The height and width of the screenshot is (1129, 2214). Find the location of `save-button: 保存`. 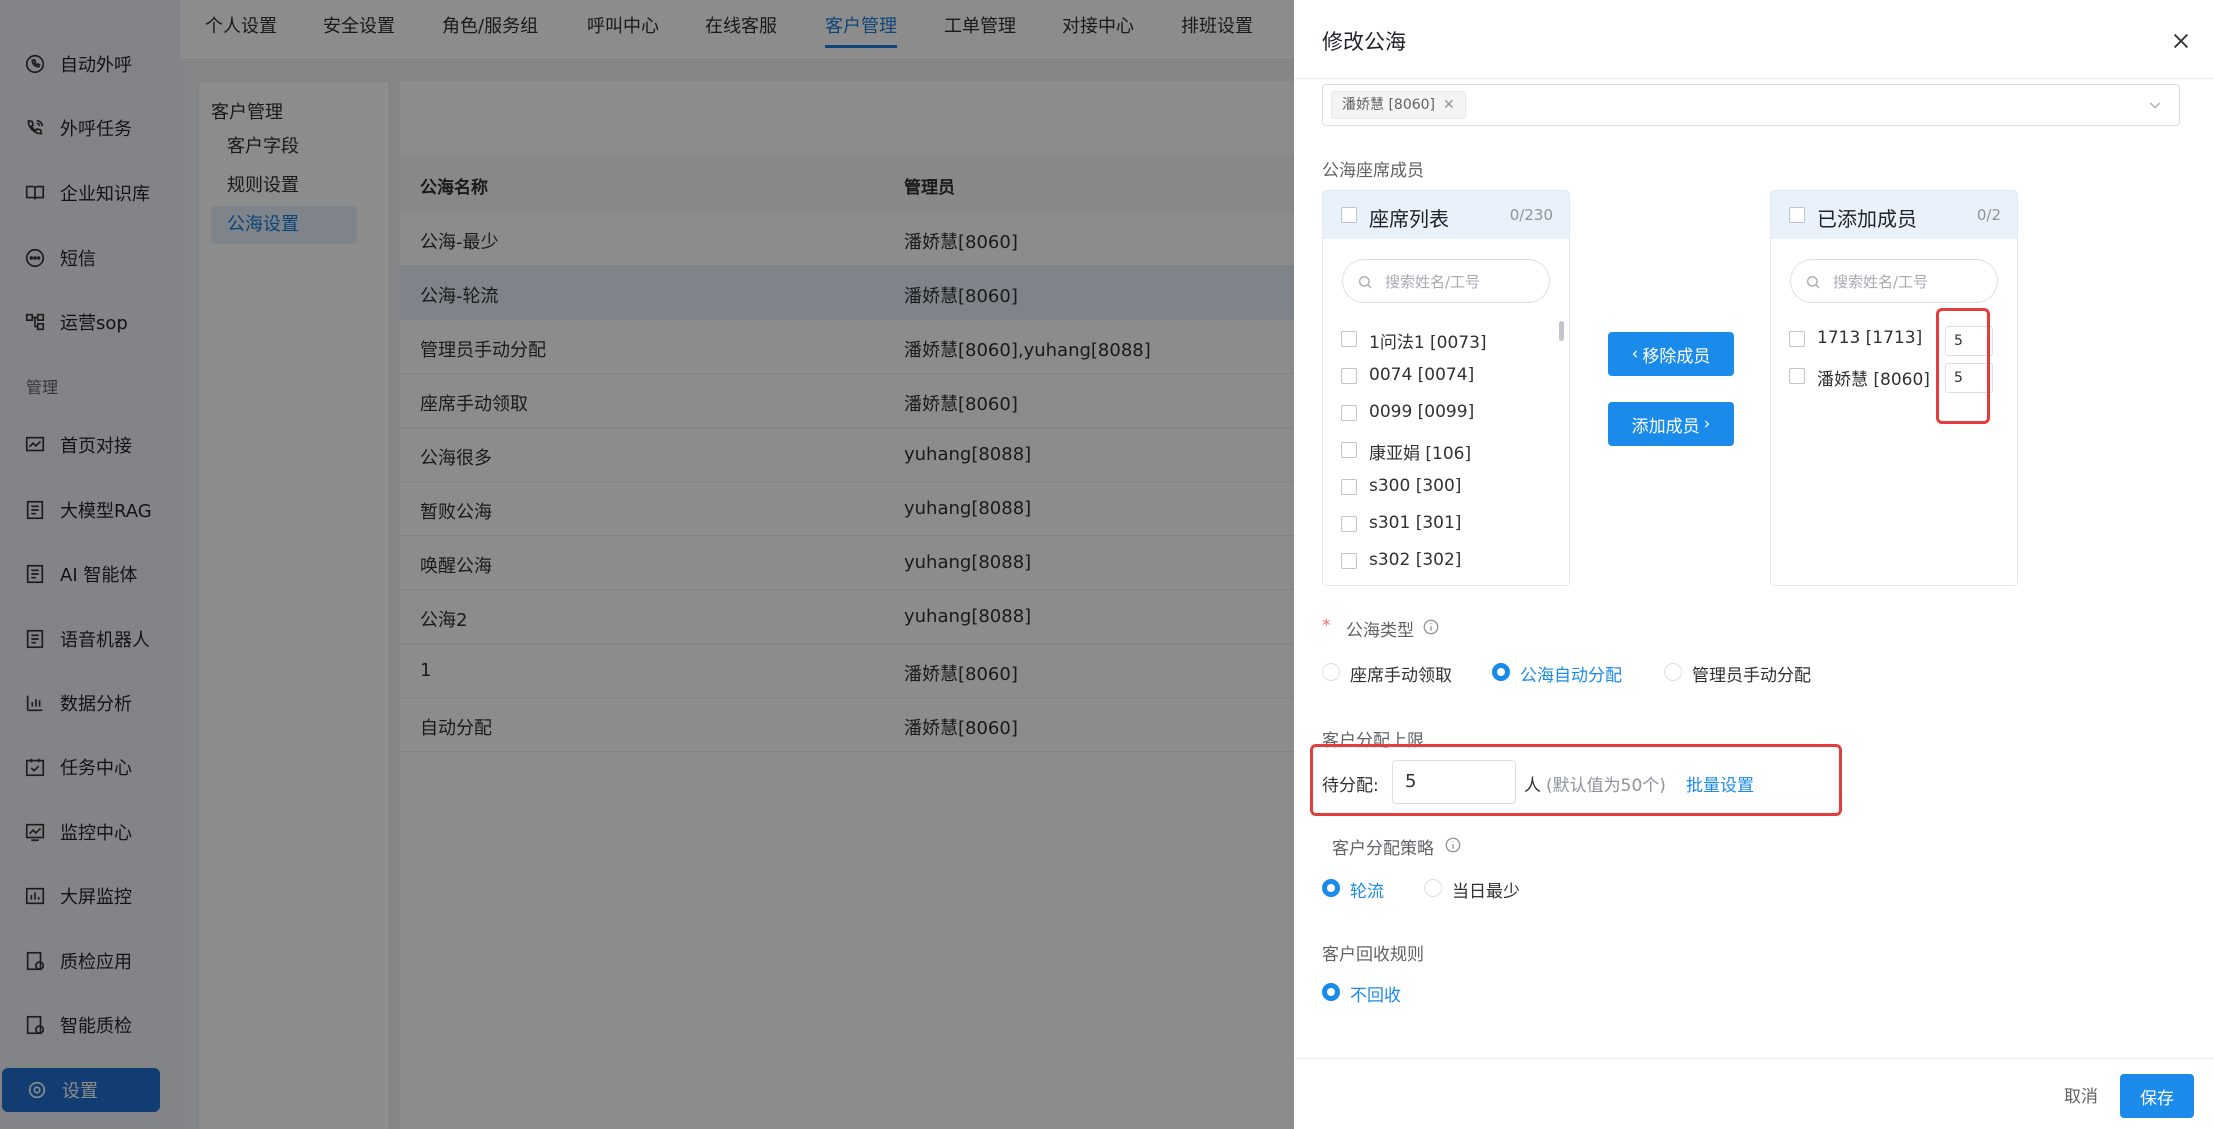

save-button: 保存 is located at coordinates (2157, 1096).